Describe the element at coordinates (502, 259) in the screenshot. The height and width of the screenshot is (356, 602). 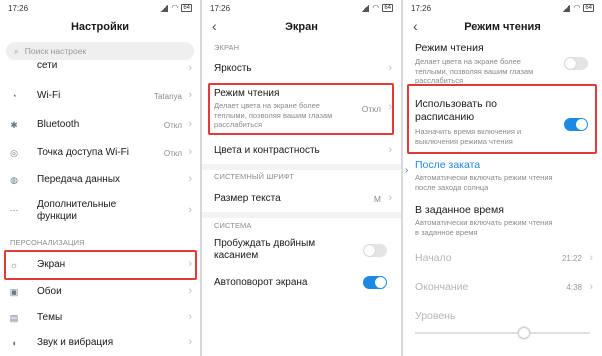
I see `start-time-row: Начало 21:22 ›` at that location.